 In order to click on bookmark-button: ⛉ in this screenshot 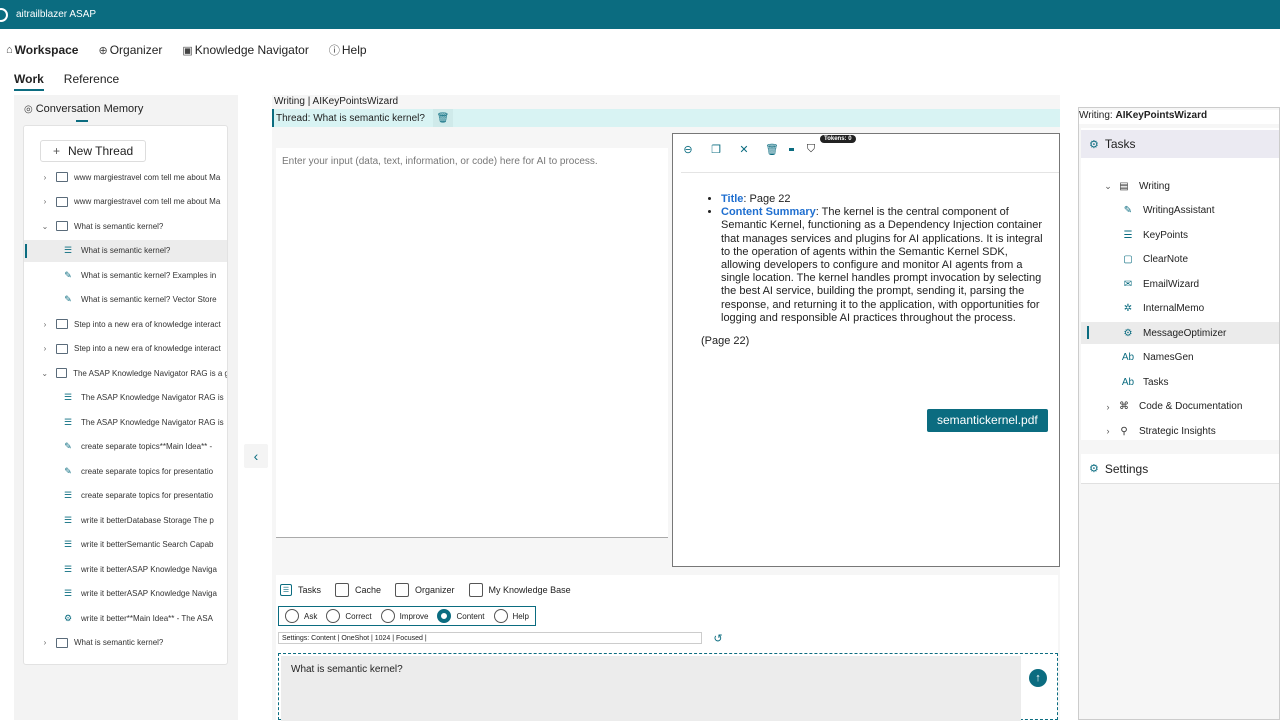, I will do `click(811, 149)`.